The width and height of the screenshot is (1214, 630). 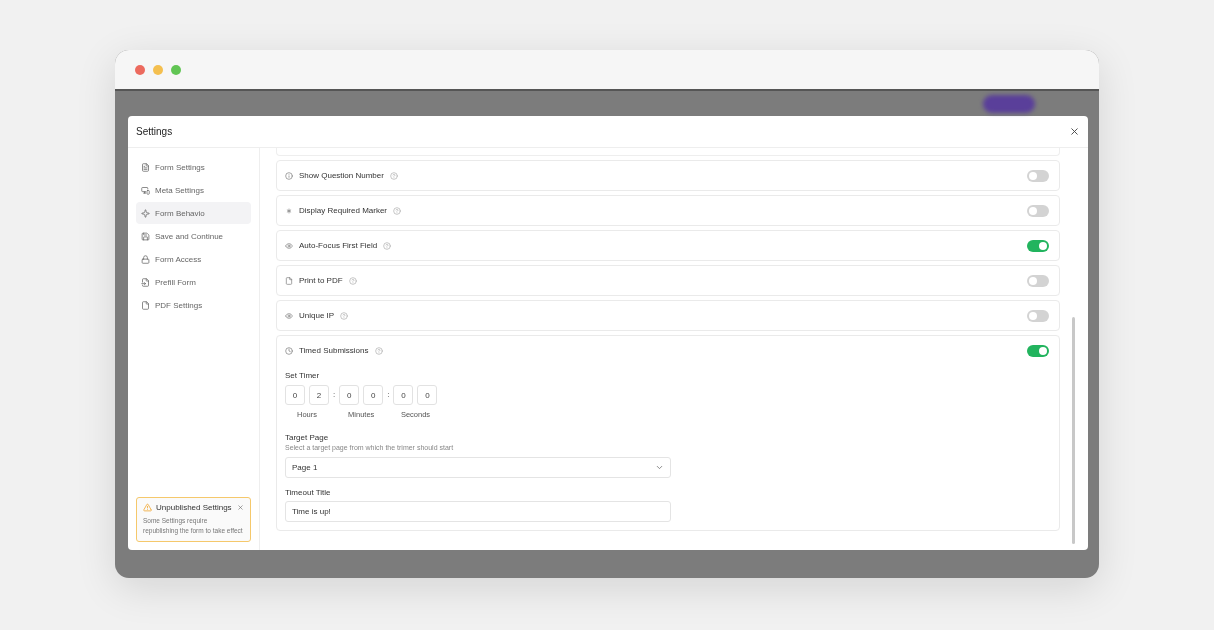 What do you see at coordinates (343, 210) in the screenshot?
I see `setting-label: Display Required Marker` at bounding box center [343, 210].